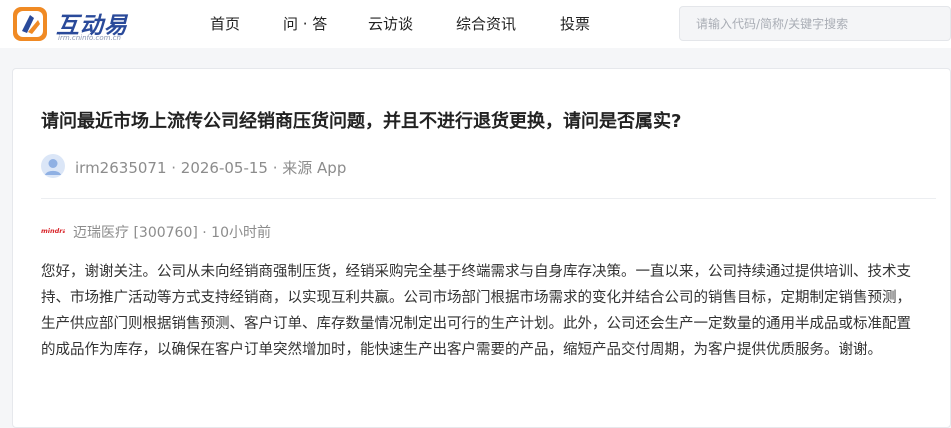  Describe the element at coordinates (53, 166) in the screenshot. I see `user-avatar-icon` at that location.